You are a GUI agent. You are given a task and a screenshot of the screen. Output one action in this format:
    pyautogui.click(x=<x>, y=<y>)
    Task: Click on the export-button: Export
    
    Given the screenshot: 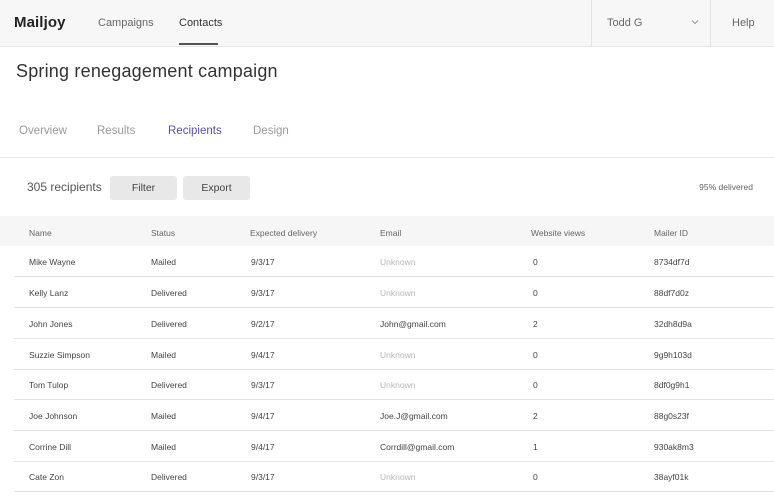 What is the action you would take?
    pyautogui.click(x=216, y=188)
    